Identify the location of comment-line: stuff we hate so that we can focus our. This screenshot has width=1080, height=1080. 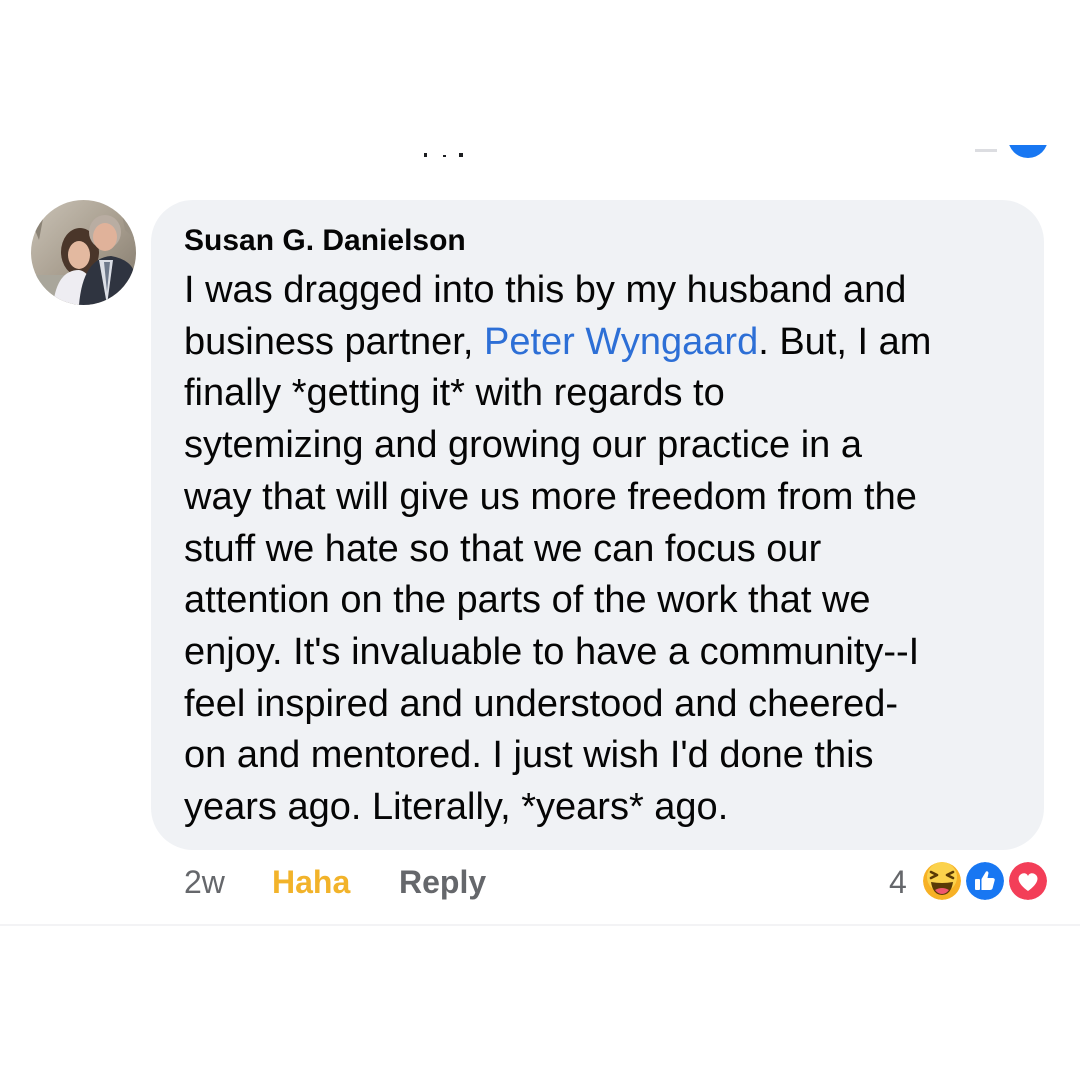
(503, 548).